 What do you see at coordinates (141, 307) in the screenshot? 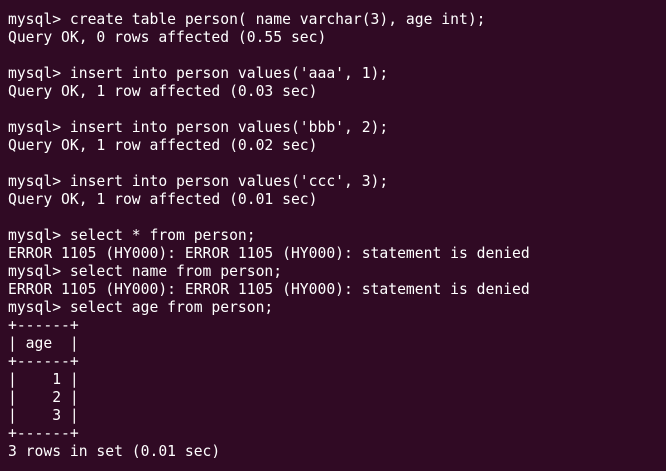
I see `terminal-line-select-age: mysql> select age from person;` at bounding box center [141, 307].